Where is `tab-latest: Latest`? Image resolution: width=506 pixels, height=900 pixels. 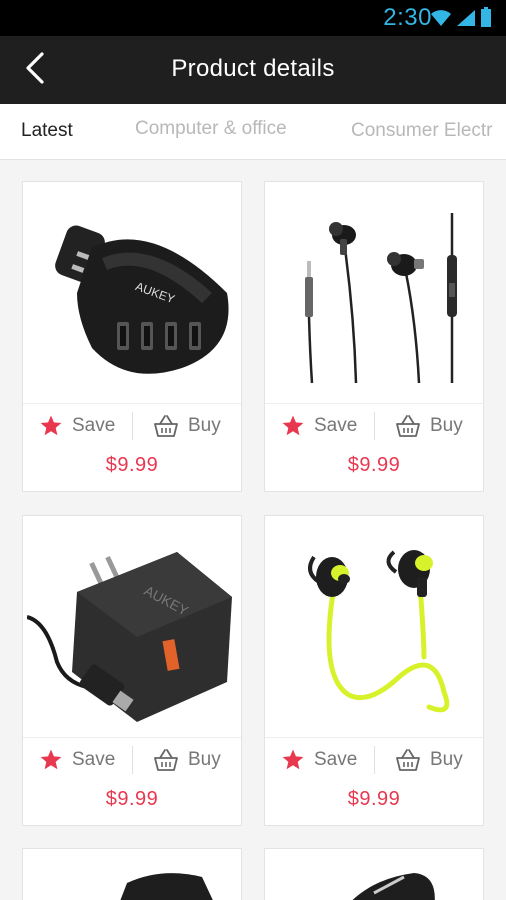 tab-latest: Latest is located at coordinates (47, 131).